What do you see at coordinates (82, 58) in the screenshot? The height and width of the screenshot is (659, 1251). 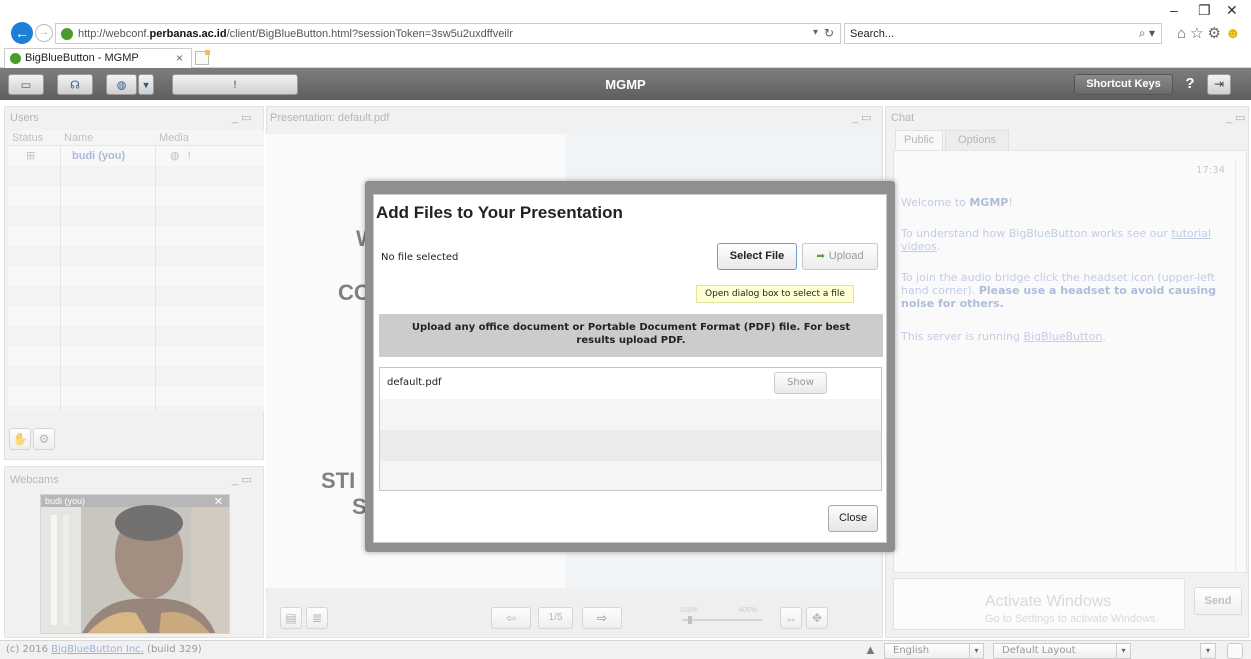 I see `tab-title: BigBlueButton - MGMP` at bounding box center [82, 58].